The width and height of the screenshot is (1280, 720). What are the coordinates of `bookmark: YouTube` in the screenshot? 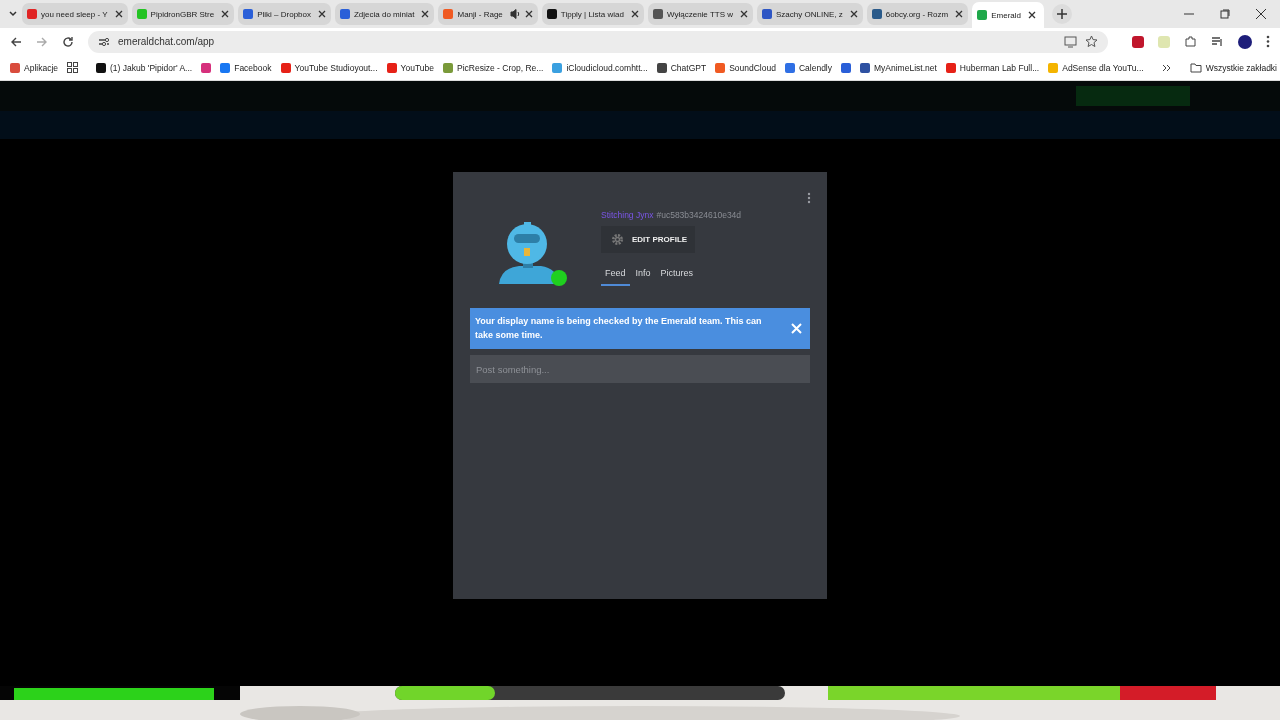 It's located at (410, 67).